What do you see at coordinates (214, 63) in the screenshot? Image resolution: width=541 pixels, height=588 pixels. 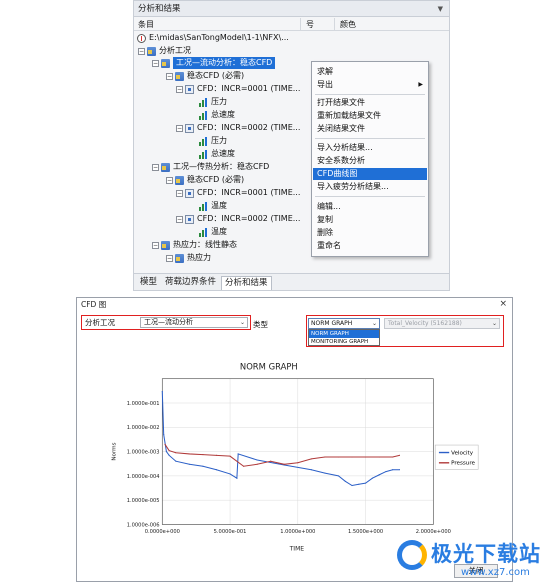 I see `tree-row-flow-case: − 工况—流动分析：稳态CFD` at bounding box center [214, 63].